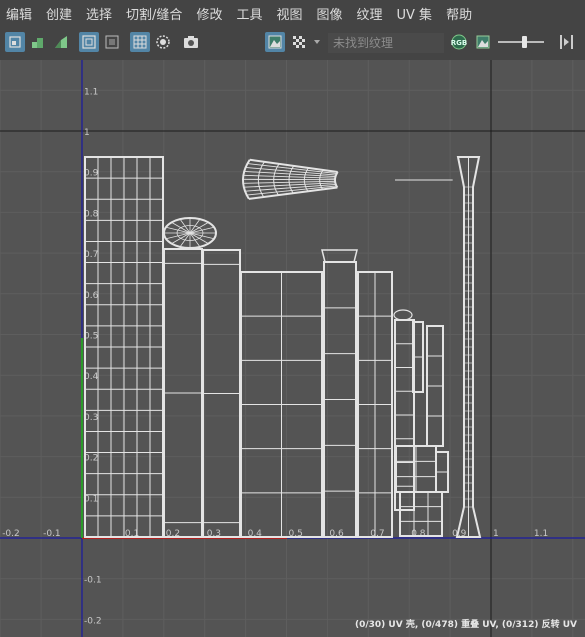  Describe the element at coordinates (386, 43) in the screenshot. I see `texture-name-field: 未找到纹理` at that location.